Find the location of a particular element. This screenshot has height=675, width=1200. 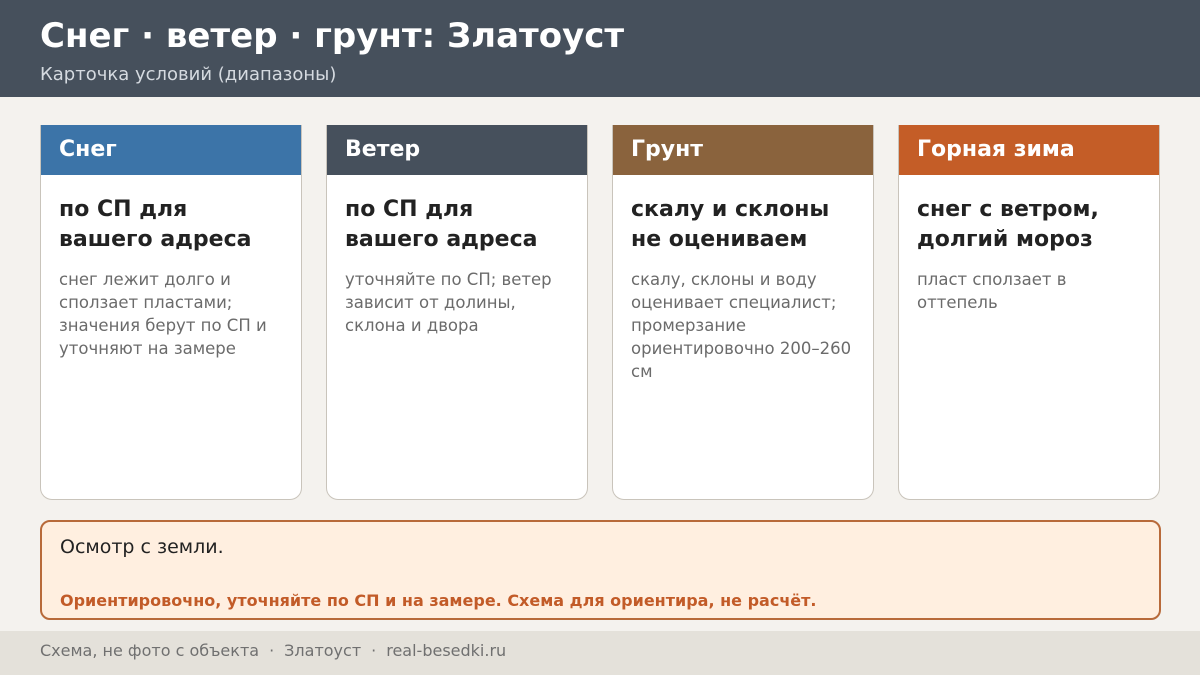

page-subtitle: Карточка условий (диапазоны) is located at coordinates (188, 74).